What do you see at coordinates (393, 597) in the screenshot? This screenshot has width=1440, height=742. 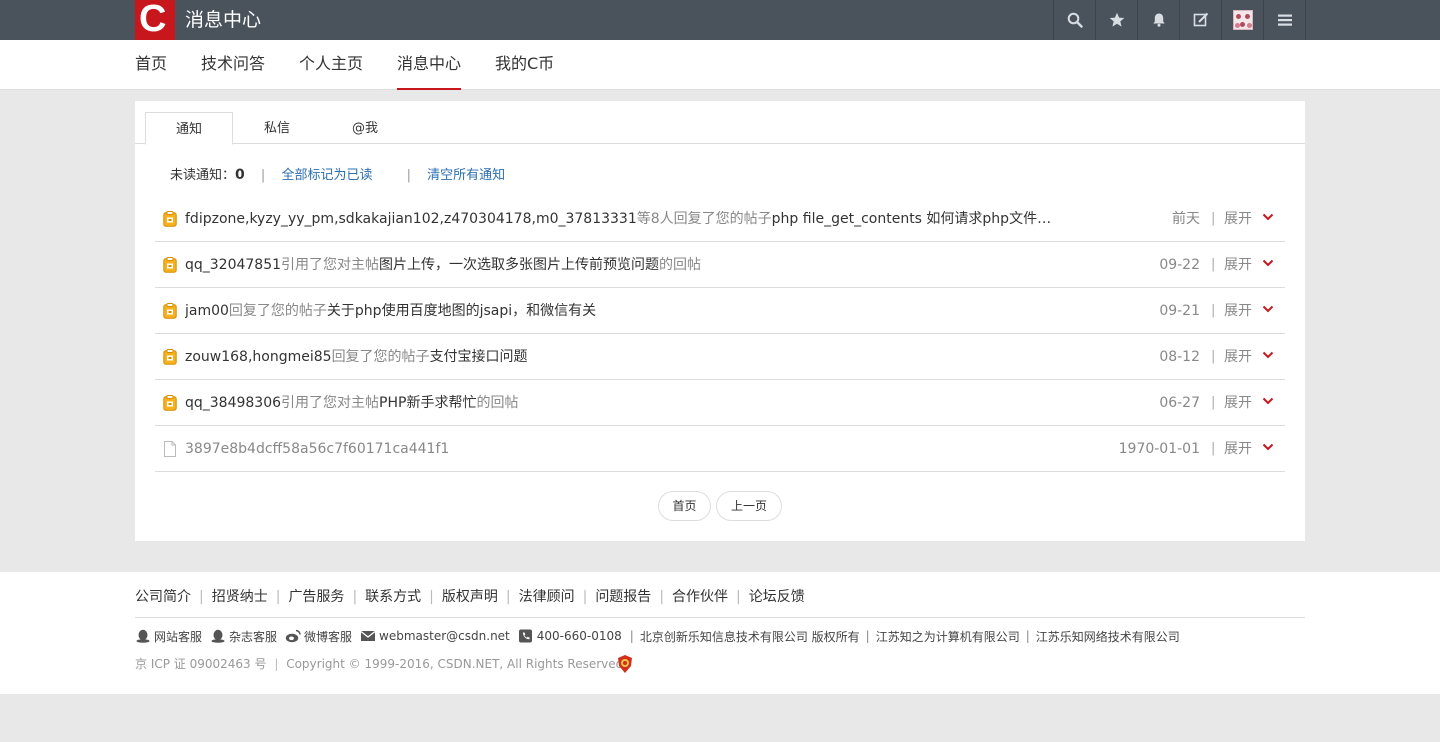 I see `footer-link: 联系方式` at bounding box center [393, 597].